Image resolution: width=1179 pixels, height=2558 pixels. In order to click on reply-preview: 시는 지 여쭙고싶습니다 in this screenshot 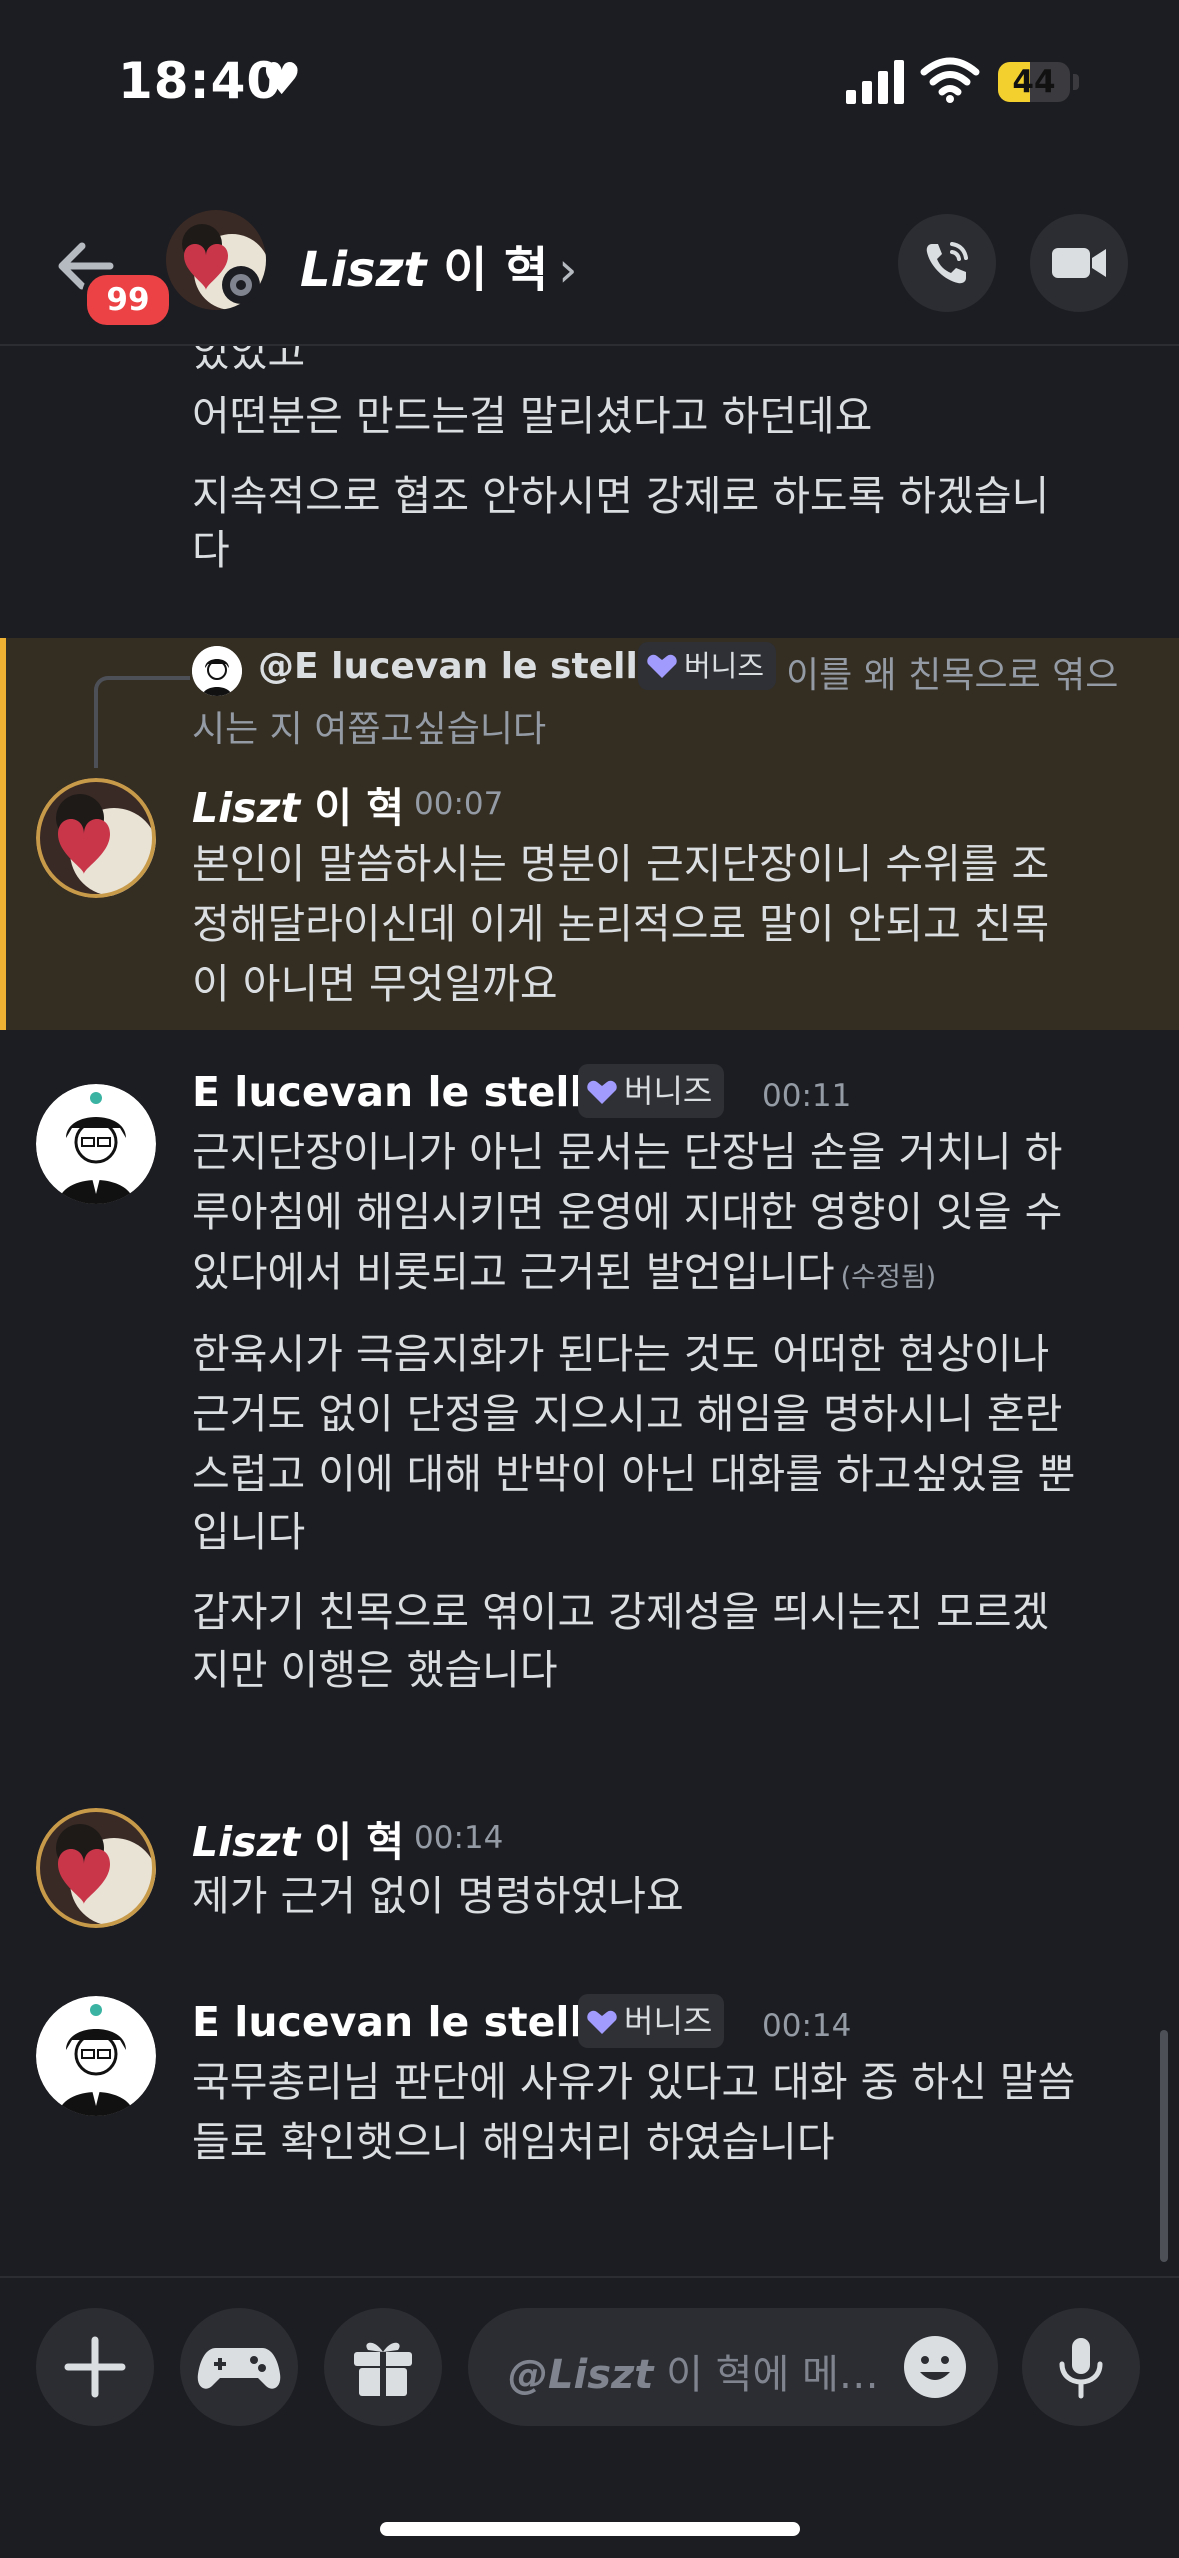, I will do `click(369, 726)`.